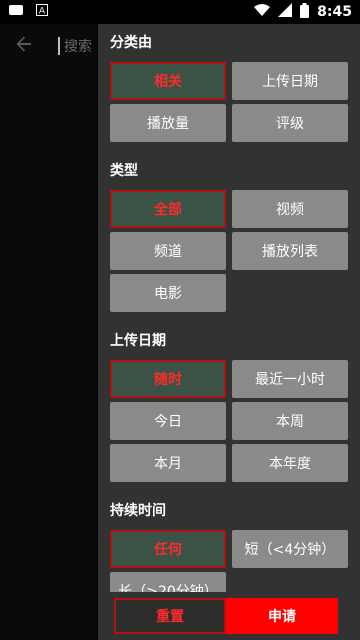  I want to click on search-placeholder: 搜索, so click(78, 47).